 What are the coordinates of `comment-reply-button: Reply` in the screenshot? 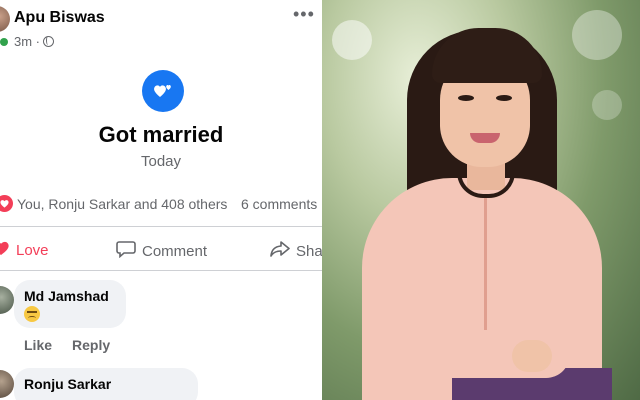 It's located at (91, 345).